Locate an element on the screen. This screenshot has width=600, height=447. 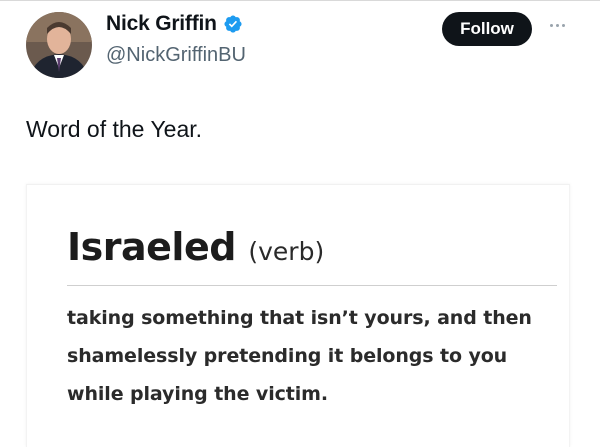
author-name-row: Nick Griffin is located at coordinates (174, 24).